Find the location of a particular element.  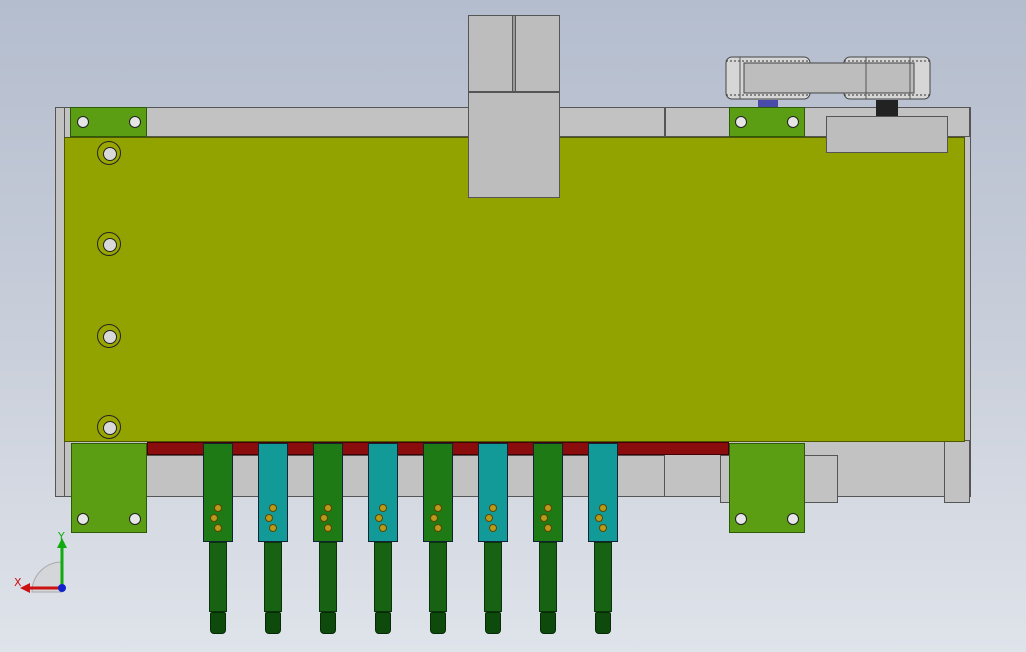

triad-y-label: Y is located at coordinates (61, 536).